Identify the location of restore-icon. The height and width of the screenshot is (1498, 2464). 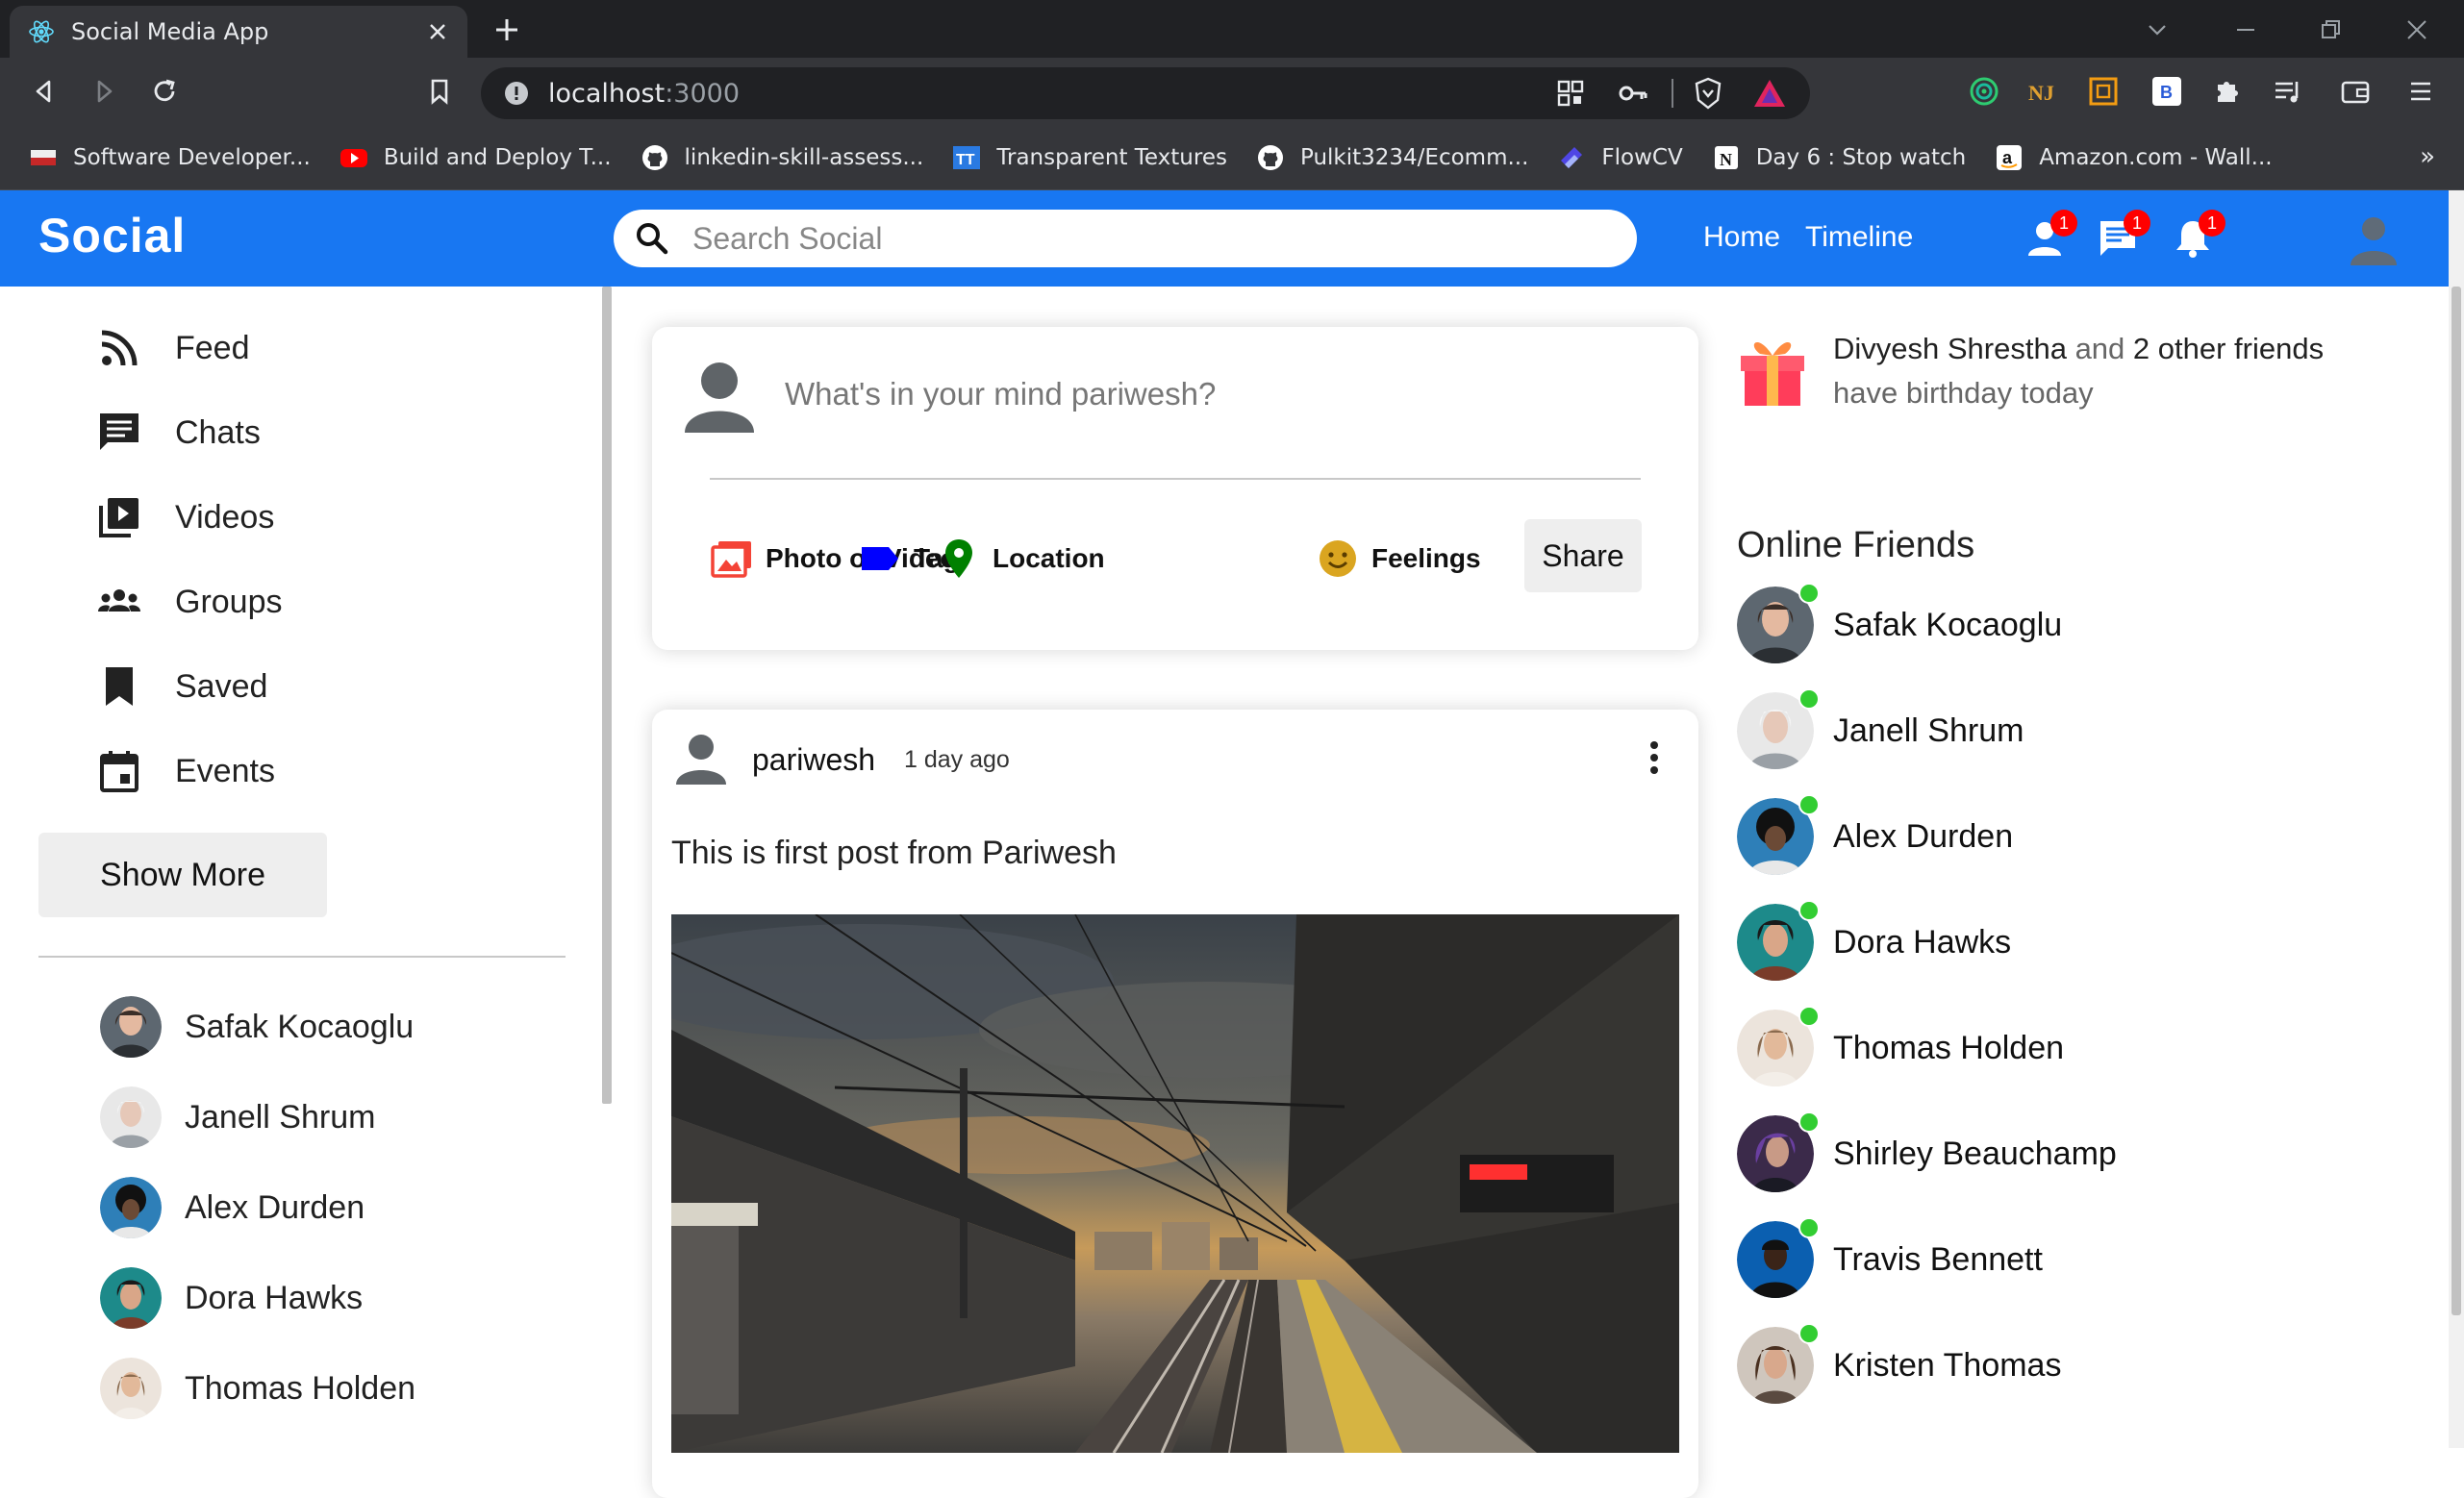
(2330, 30).